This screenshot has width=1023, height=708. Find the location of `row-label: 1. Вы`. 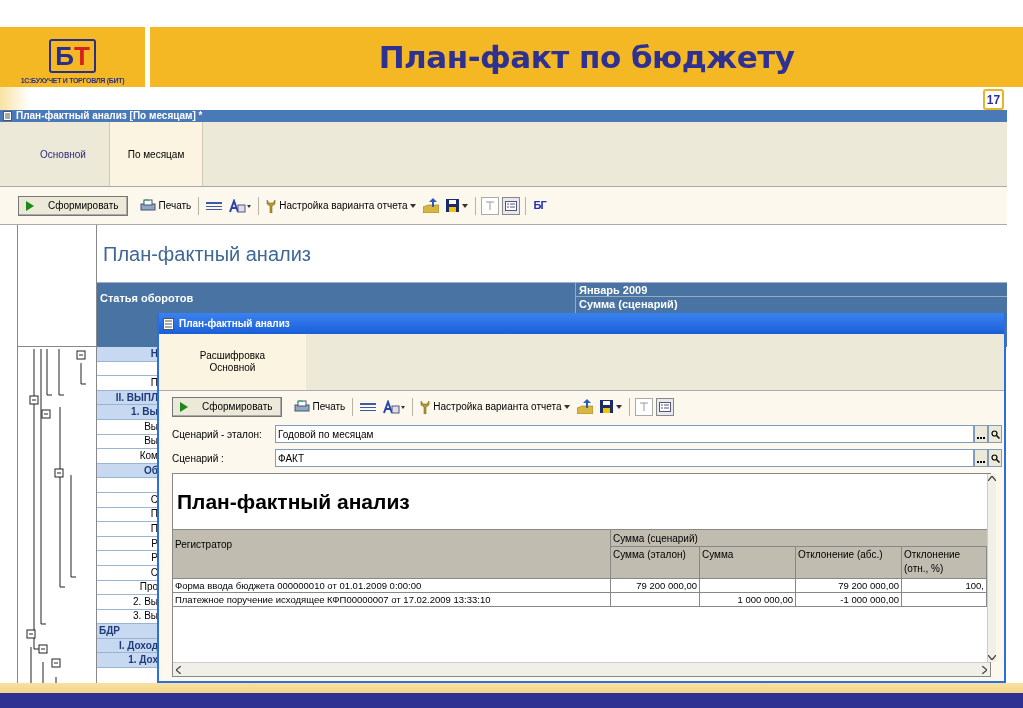

row-label: 1. Вы is located at coordinates (144, 412).